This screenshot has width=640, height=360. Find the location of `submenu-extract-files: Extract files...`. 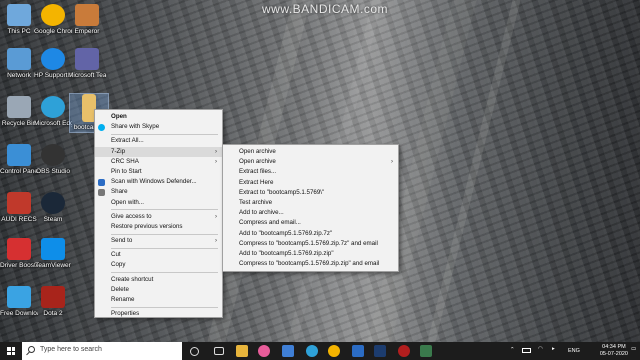

submenu-extract-files: Extract files... is located at coordinates (310, 172).